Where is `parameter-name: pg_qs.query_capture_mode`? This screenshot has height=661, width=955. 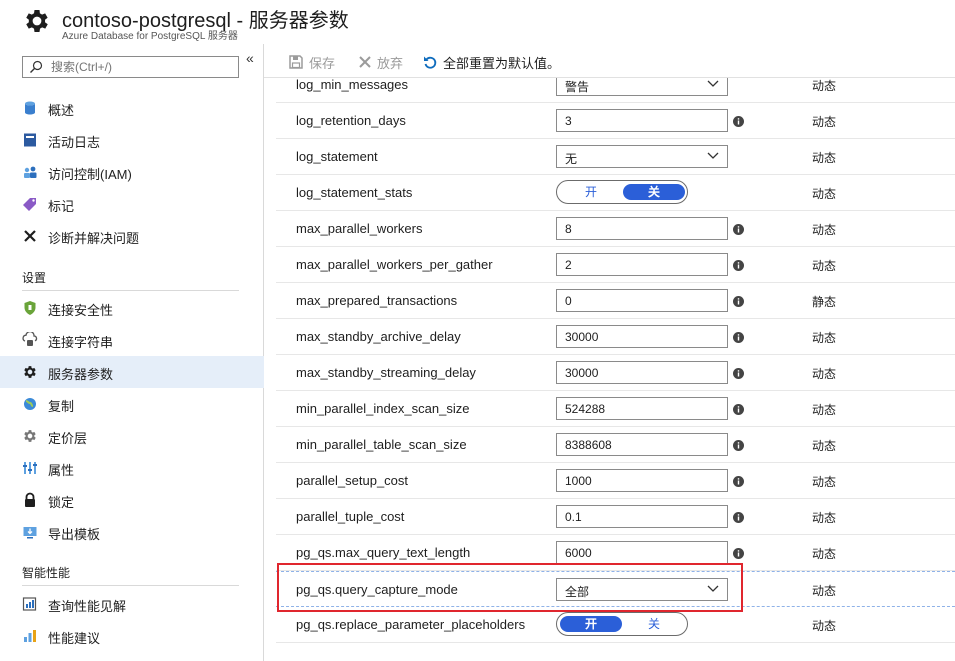
parameter-name: pg_qs.query_capture_mode is located at coordinates (377, 589).